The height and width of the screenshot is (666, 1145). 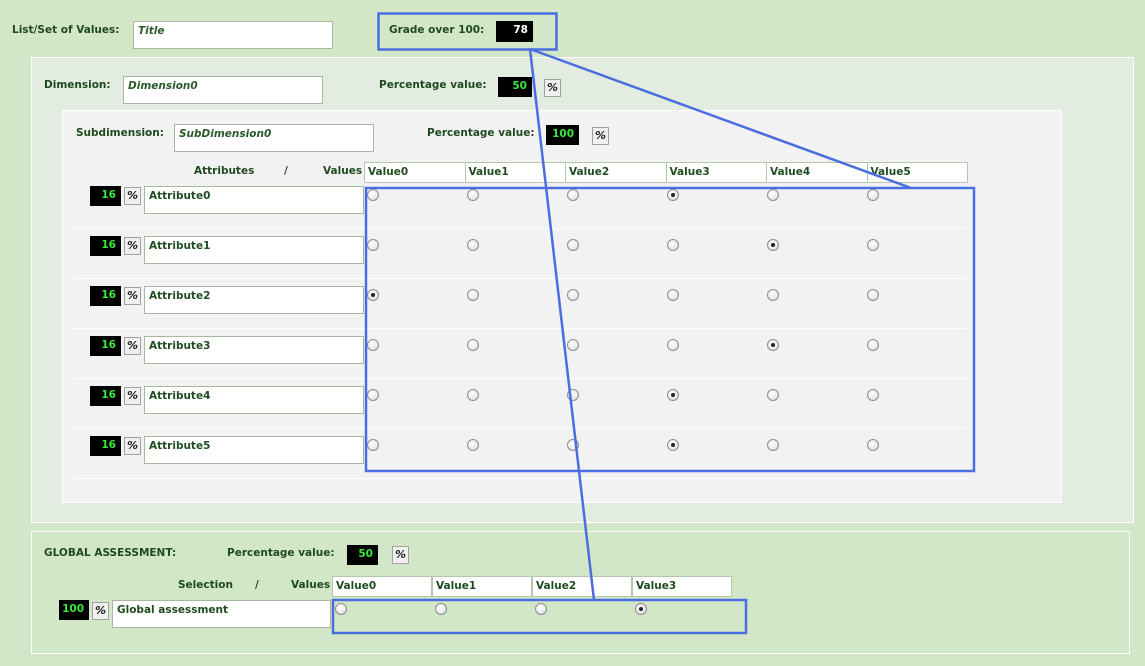 What do you see at coordinates (110, 553) in the screenshot?
I see `global-label: GLOBAL ASSESSMENT:` at bounding box center [110, 553].